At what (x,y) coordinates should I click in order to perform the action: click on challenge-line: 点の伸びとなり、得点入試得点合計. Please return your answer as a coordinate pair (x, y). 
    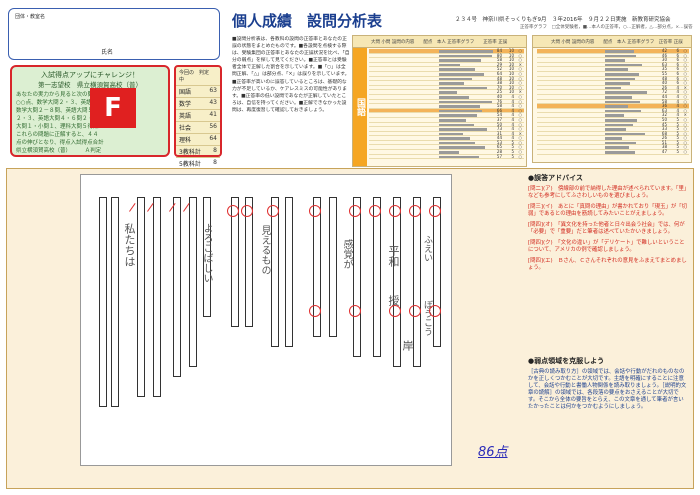
    Looking at the image, I should click on (60, 143).